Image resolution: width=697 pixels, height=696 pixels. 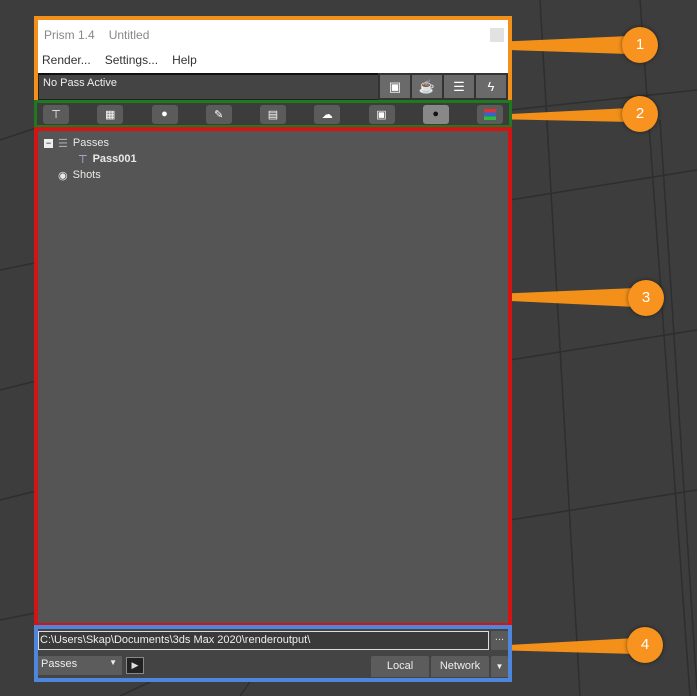 What do you see at coordinates (80, 665) in the screenshot?
I see `mode-select: Passes ▼` at bounding box center [80, 665].